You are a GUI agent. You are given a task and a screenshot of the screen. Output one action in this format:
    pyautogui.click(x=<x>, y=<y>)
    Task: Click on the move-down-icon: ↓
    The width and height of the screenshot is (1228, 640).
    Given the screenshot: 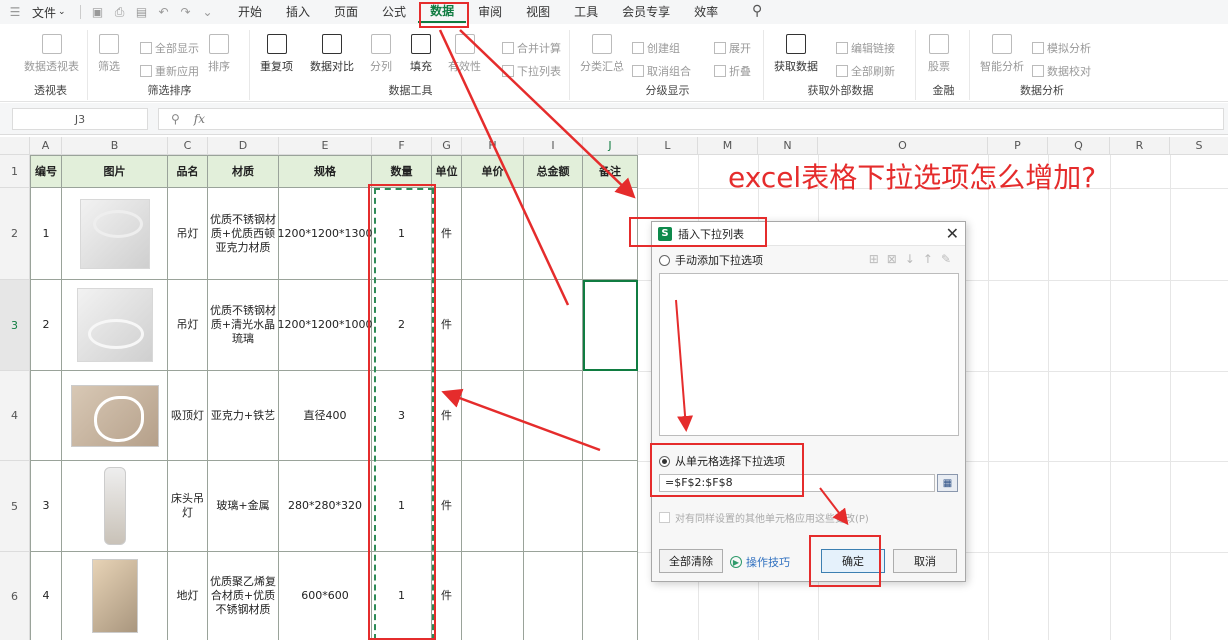 What is the action you would take?
    pyautogui.click(x=910, y=259)
    